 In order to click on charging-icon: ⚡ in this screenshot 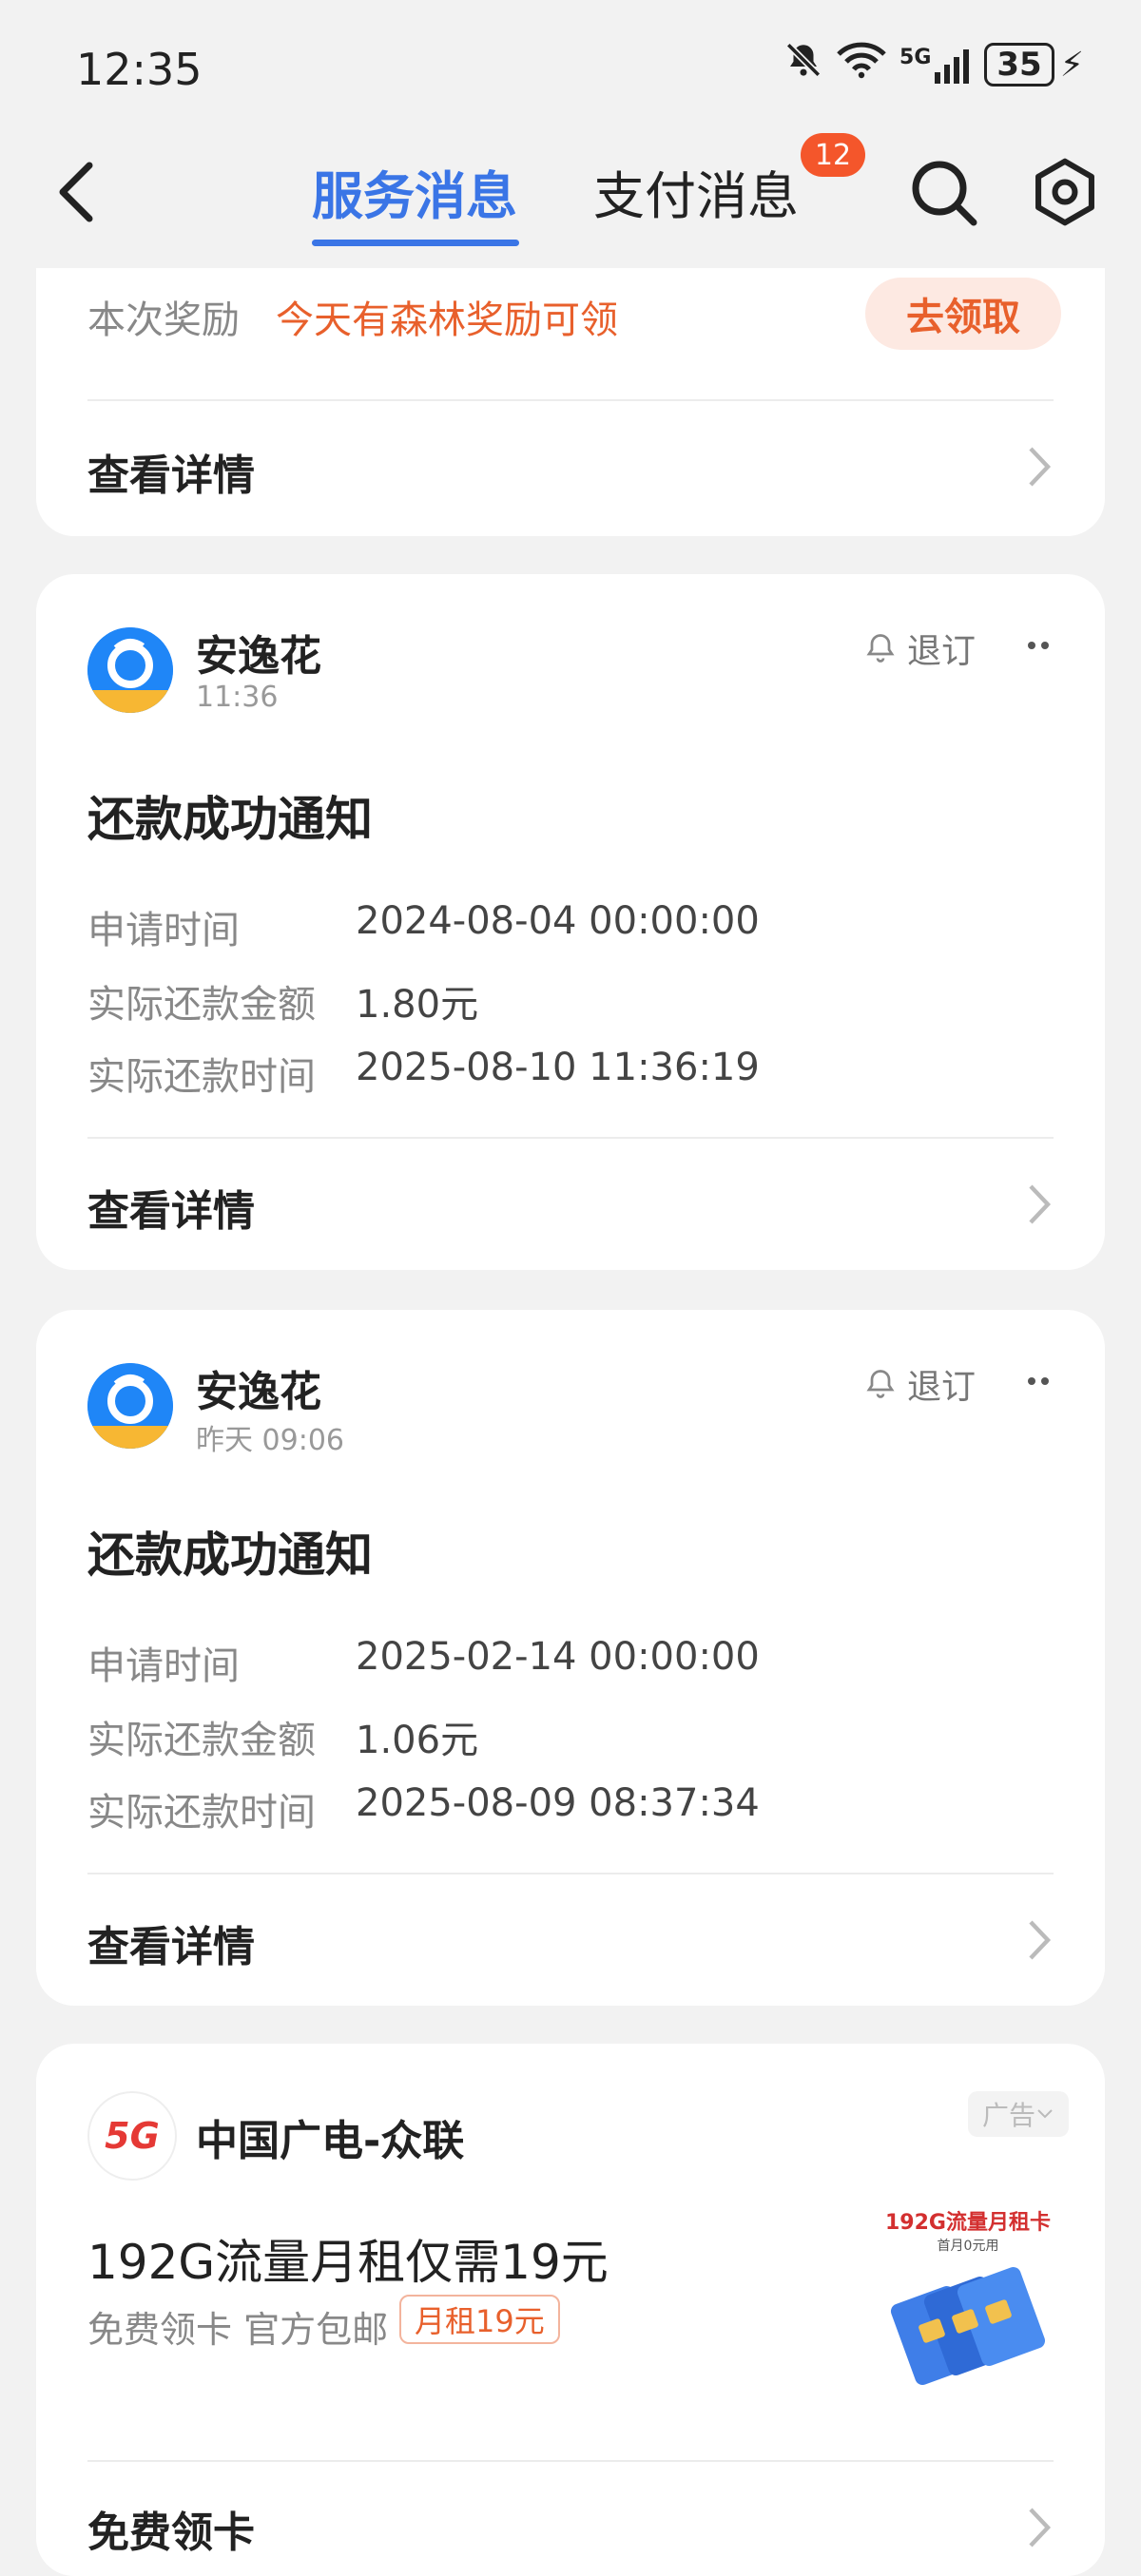, I will do `click(1071, 65)`.